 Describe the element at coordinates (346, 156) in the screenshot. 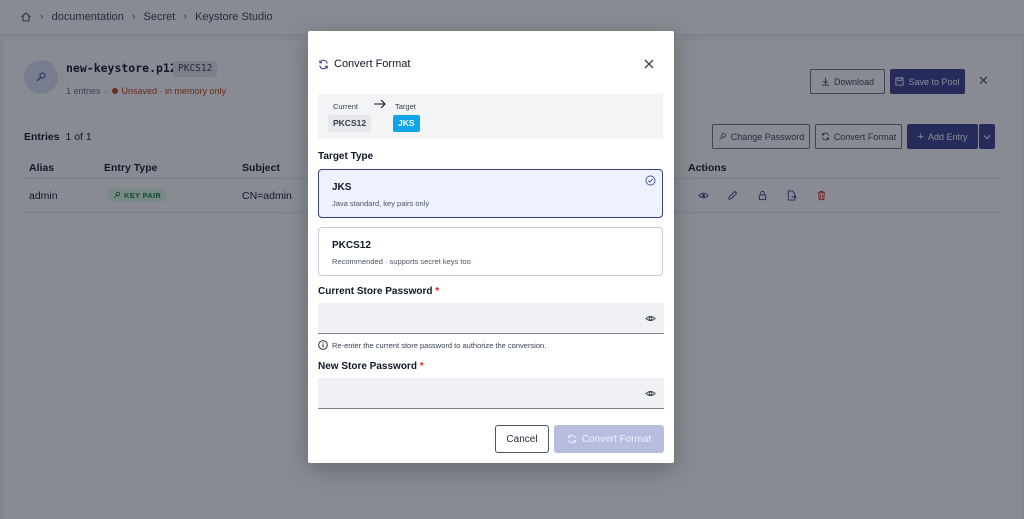

I see `target-type-heading: Target Type` at that location.